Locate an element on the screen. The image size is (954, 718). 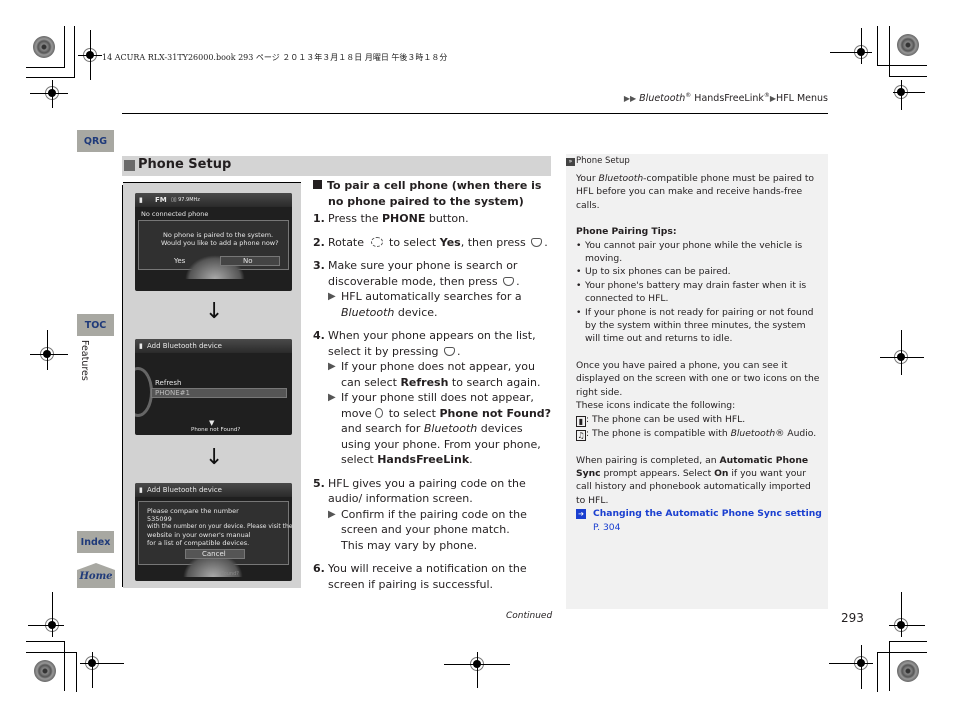
tip-item: Up to six phones can be paired. is located at coordinates (699, 272).